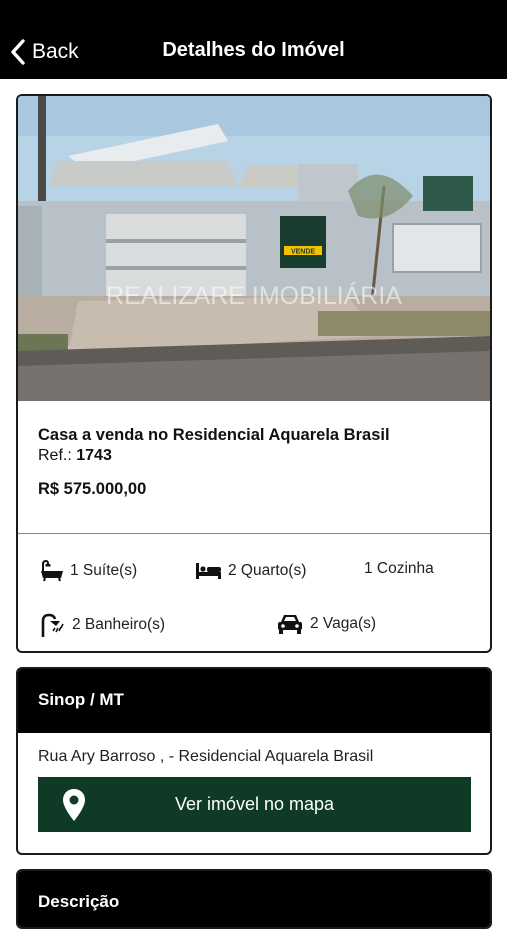 The height and width of the screenshot is (929, 507). I want to click on feature-bathrooms: 2 Banheiro(s), so click(102, 625).